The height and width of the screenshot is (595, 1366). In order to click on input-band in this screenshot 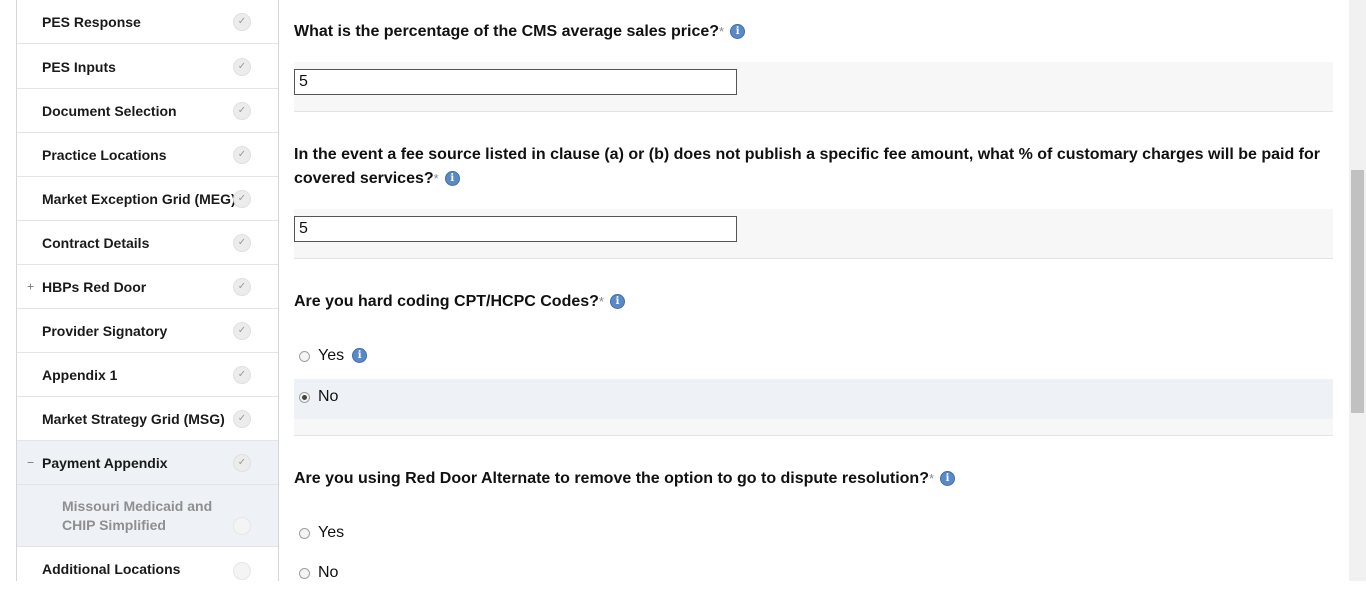, I will do `click(813, 427)`.